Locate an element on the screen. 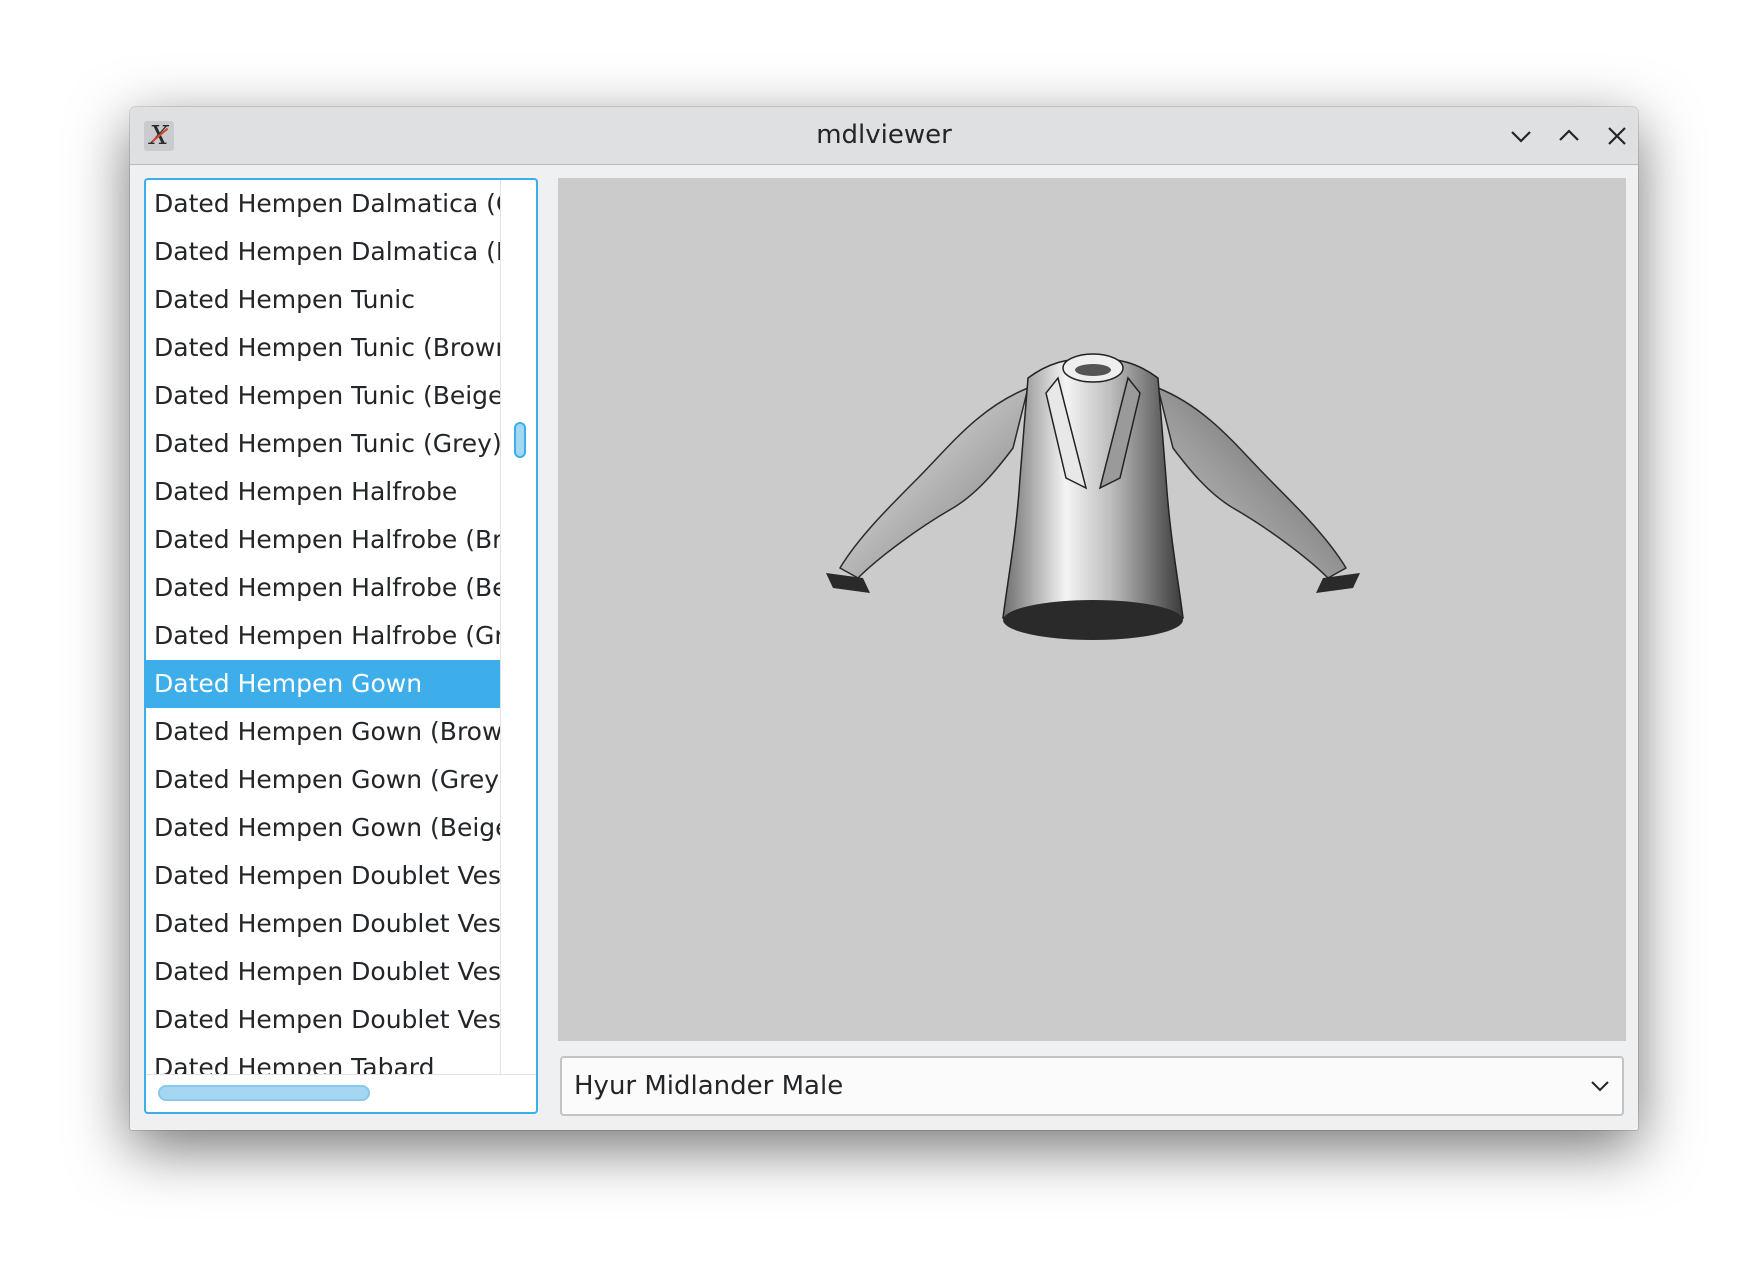  list-item: Dated Hempen Tunic (Browr is located at coordinates (323, 348).